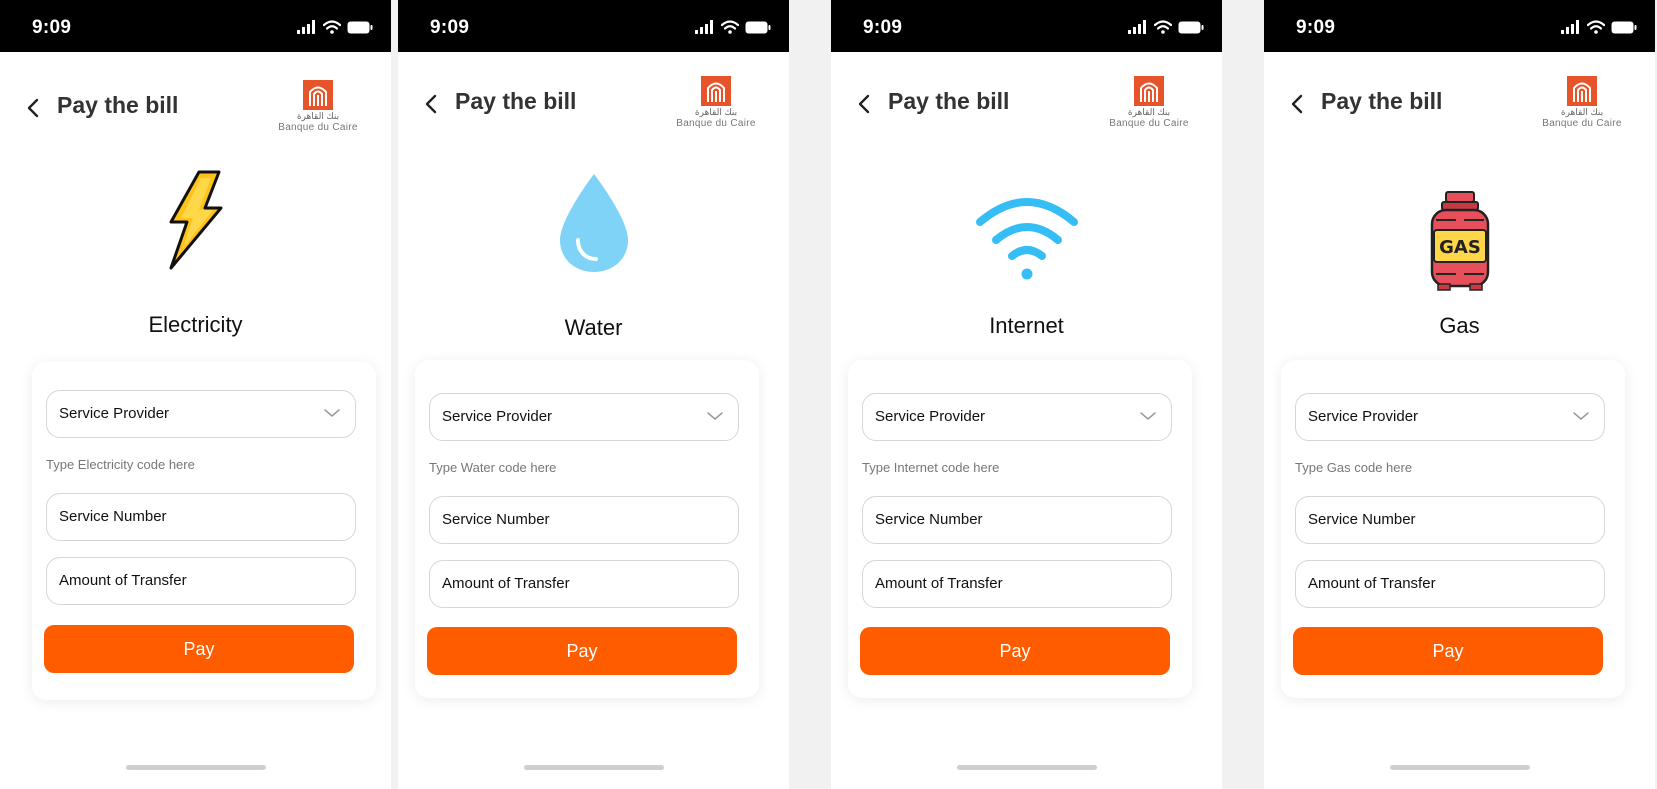 The width and height of the screenshot is (1657, 789). I want to click on service-name: Internet, so click(1026, 325).